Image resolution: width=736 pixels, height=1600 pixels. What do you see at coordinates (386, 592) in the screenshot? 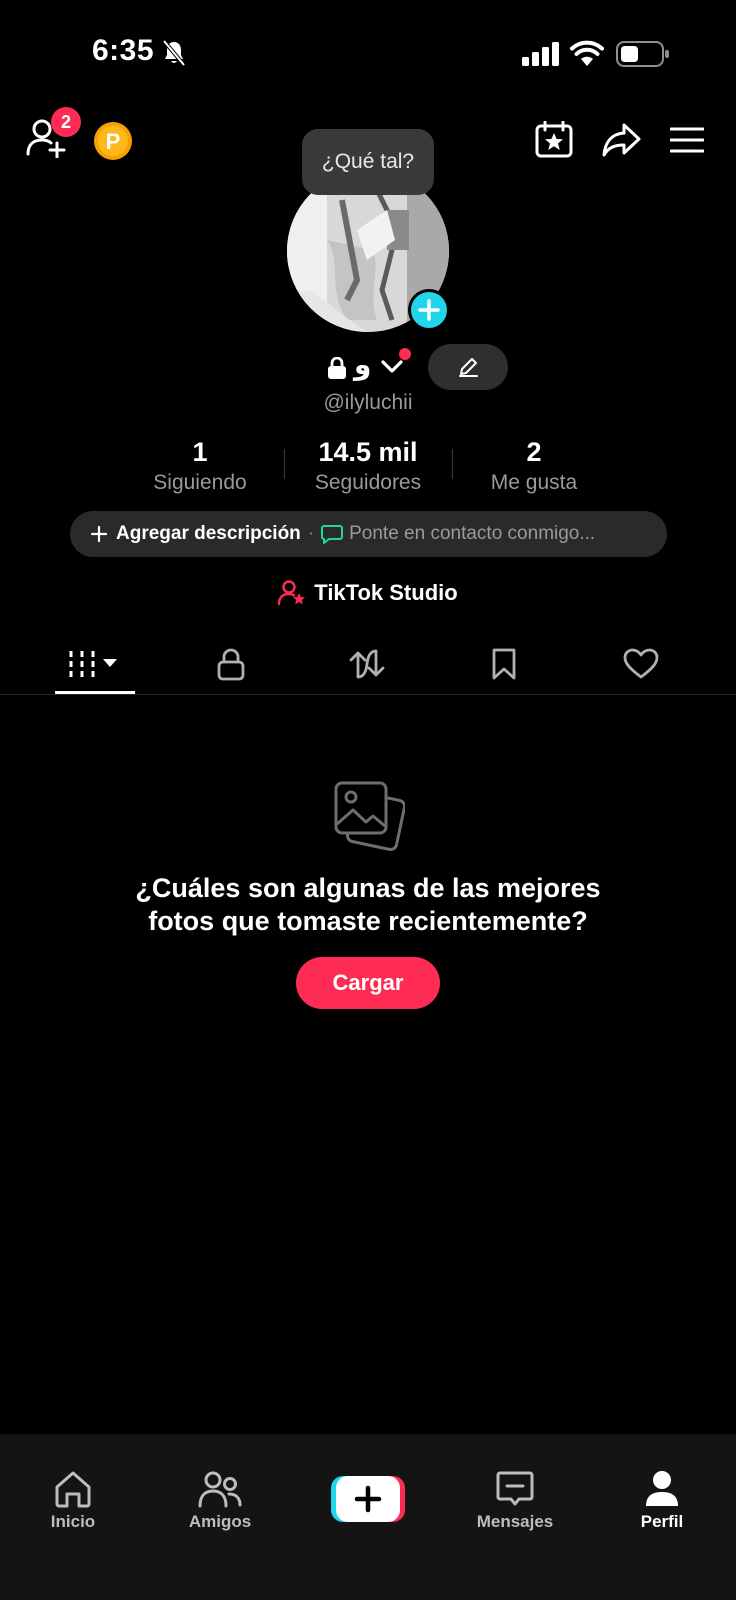
I see `studio-label: TikTok Studio` at bounding box center [386, 592].